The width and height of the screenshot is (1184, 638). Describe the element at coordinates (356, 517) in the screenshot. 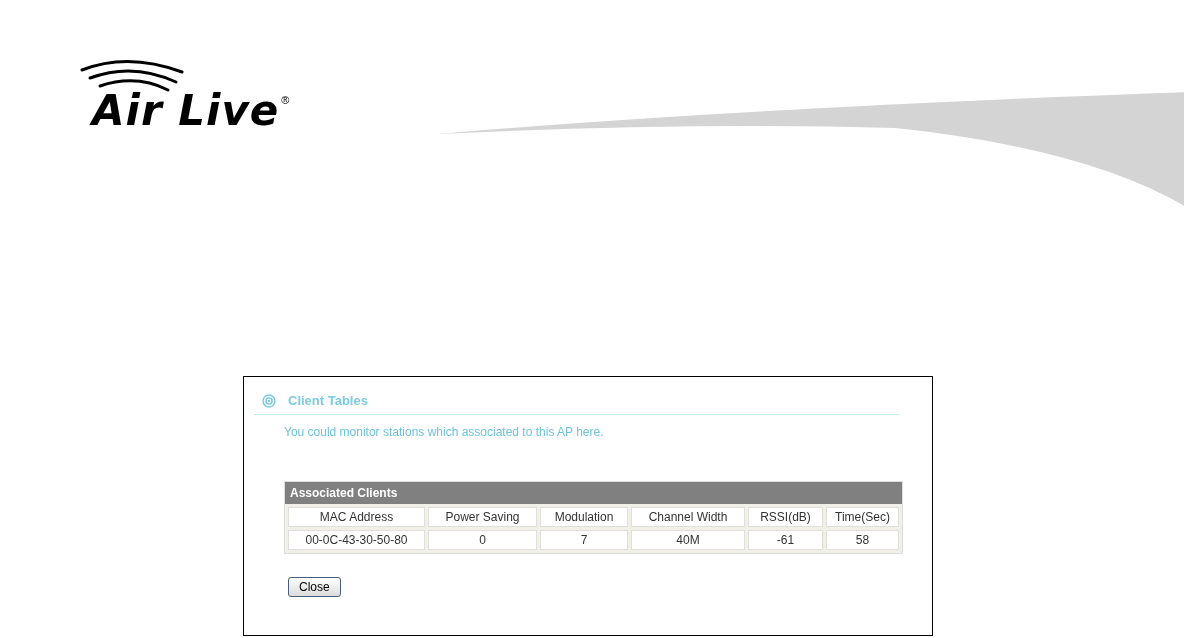

I see `column-header: MAC Address` at that location.